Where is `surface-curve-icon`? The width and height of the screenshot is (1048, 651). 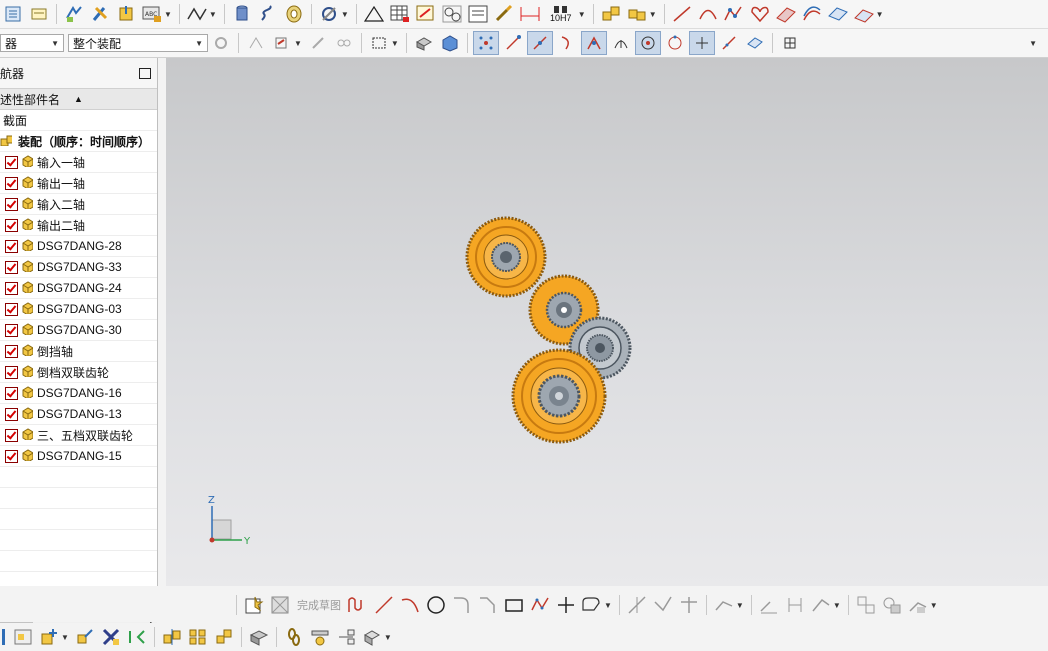 surface-curve-icon is located at coordinates (197, 14).